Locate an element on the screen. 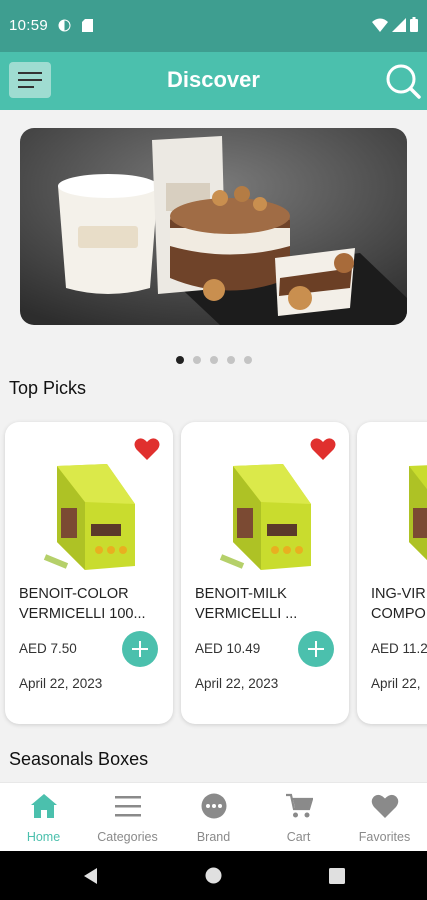  recents-icon is located at coordinates (337, 876).